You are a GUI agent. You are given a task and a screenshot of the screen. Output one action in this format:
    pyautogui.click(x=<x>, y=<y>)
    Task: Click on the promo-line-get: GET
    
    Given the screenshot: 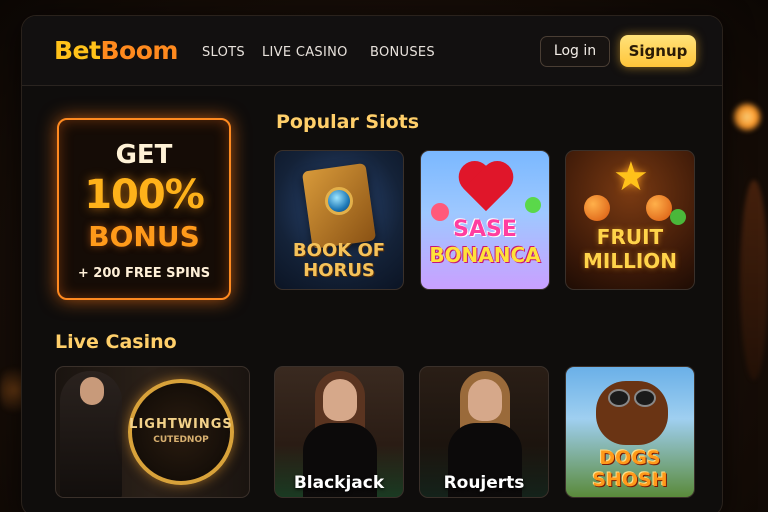 What is the action you would take?
    pyautogui.click(x=144, y=155)
    